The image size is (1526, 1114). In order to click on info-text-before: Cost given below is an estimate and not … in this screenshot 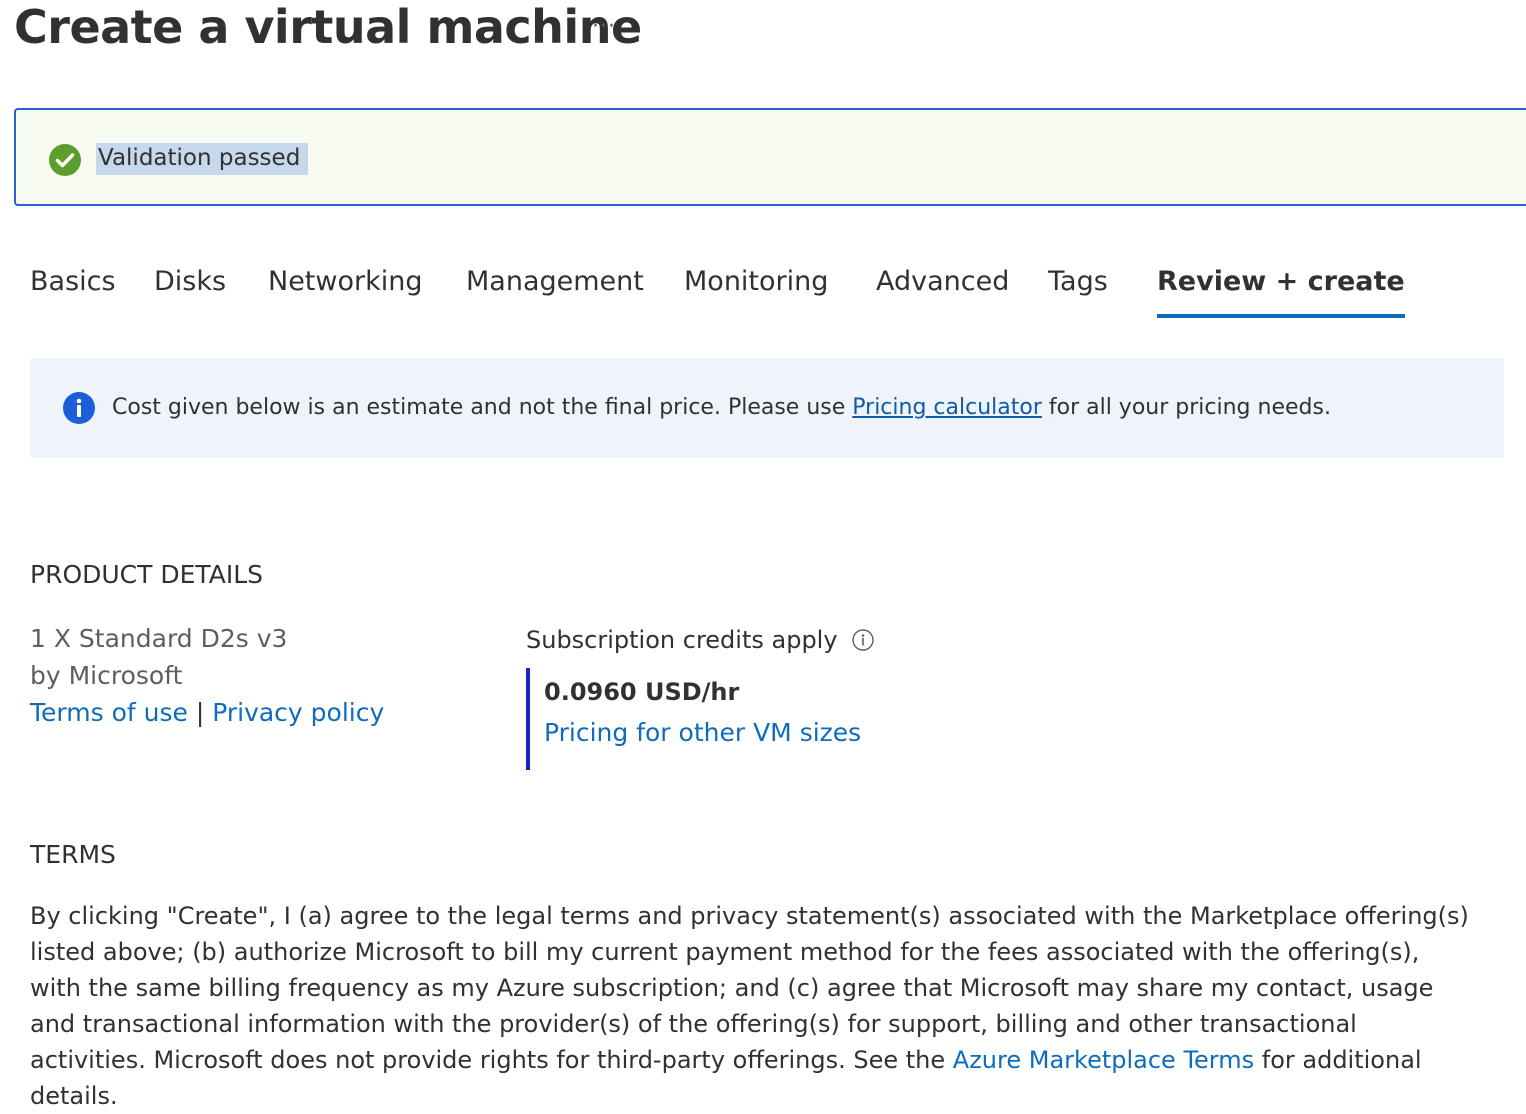, I will do `click(482, 407)`.